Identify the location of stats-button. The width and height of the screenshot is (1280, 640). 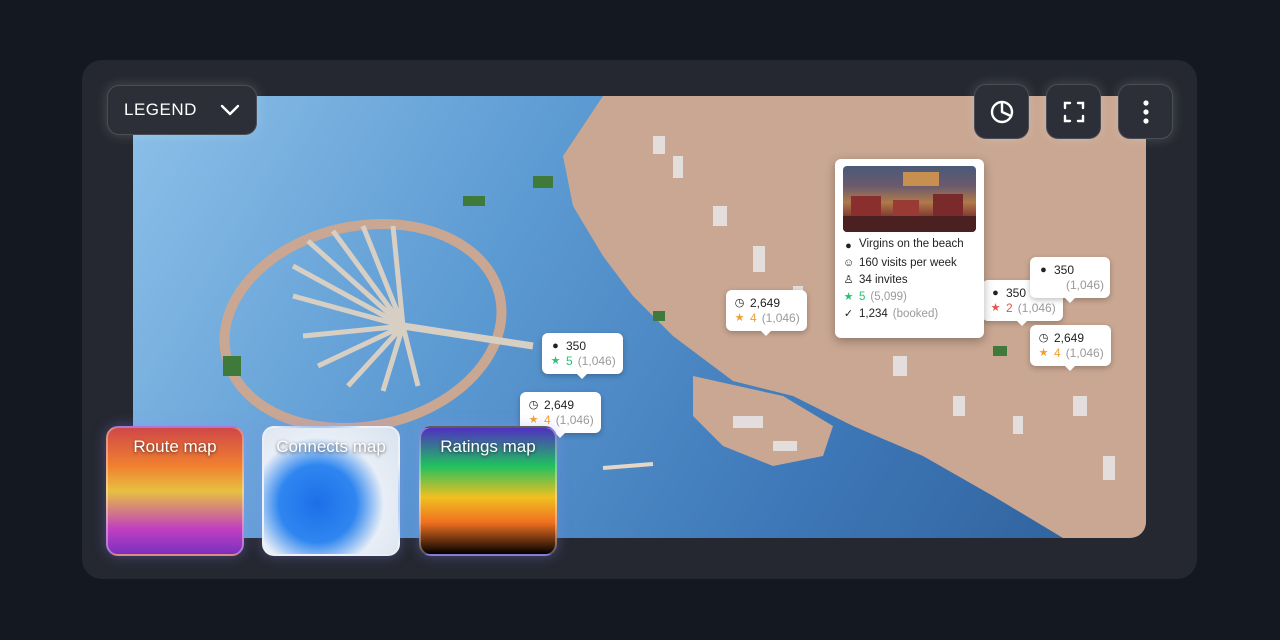
(1001, 111).